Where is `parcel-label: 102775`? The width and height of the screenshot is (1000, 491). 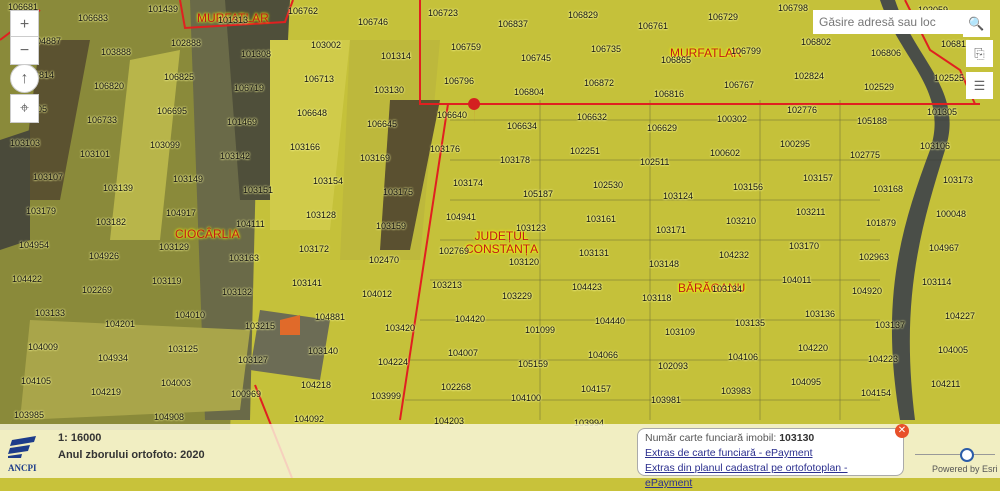
parcel-label: 102775 is located at coordinates (865, 155).